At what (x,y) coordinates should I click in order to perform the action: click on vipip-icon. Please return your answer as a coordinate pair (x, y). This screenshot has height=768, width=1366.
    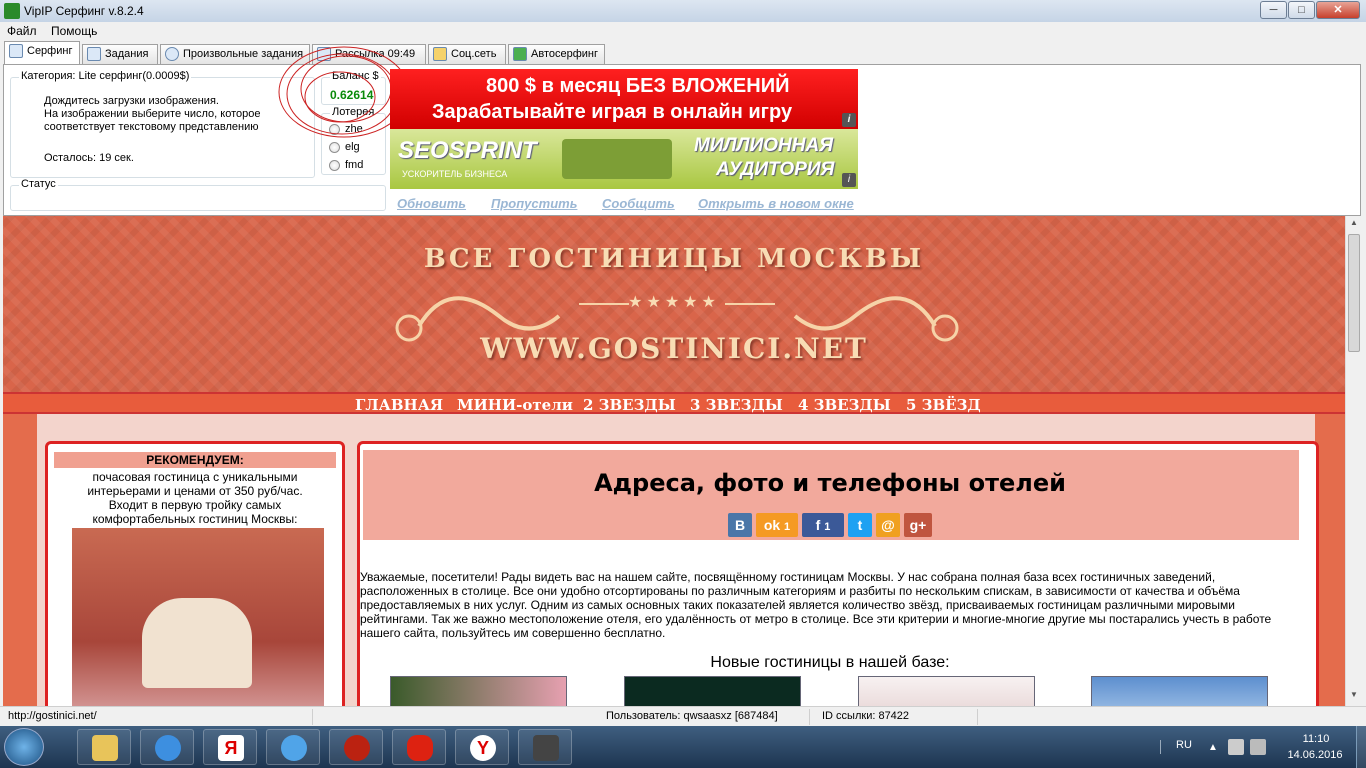
    Looking at the image, I should click on (420, 748).